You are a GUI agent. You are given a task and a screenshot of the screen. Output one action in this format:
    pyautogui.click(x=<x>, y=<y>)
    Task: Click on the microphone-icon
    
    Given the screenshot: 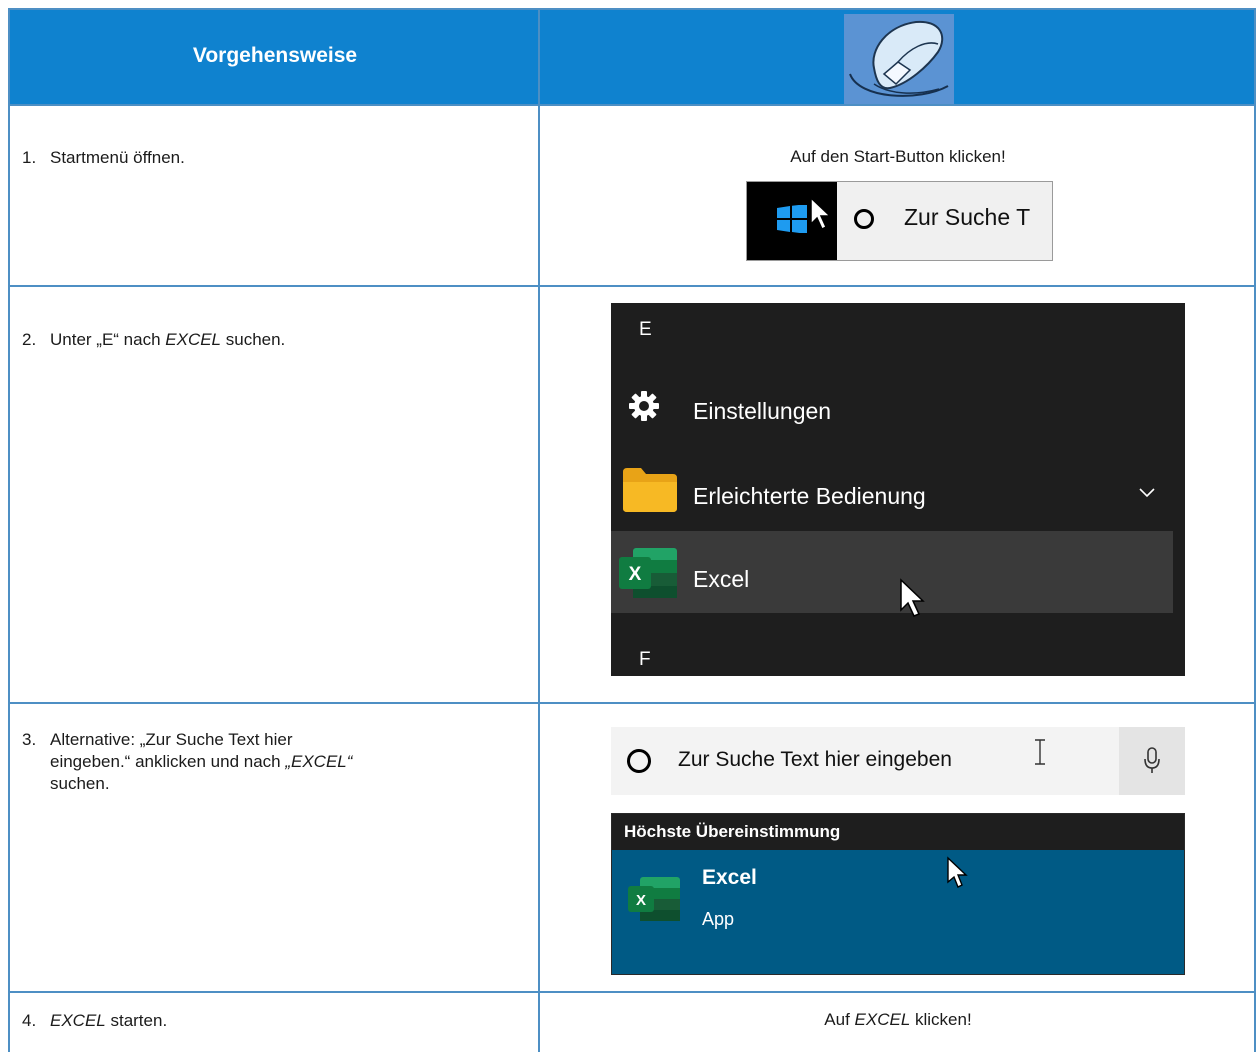 What is the action you would take?
    pyautogui.click(x=1152, y=760)
    